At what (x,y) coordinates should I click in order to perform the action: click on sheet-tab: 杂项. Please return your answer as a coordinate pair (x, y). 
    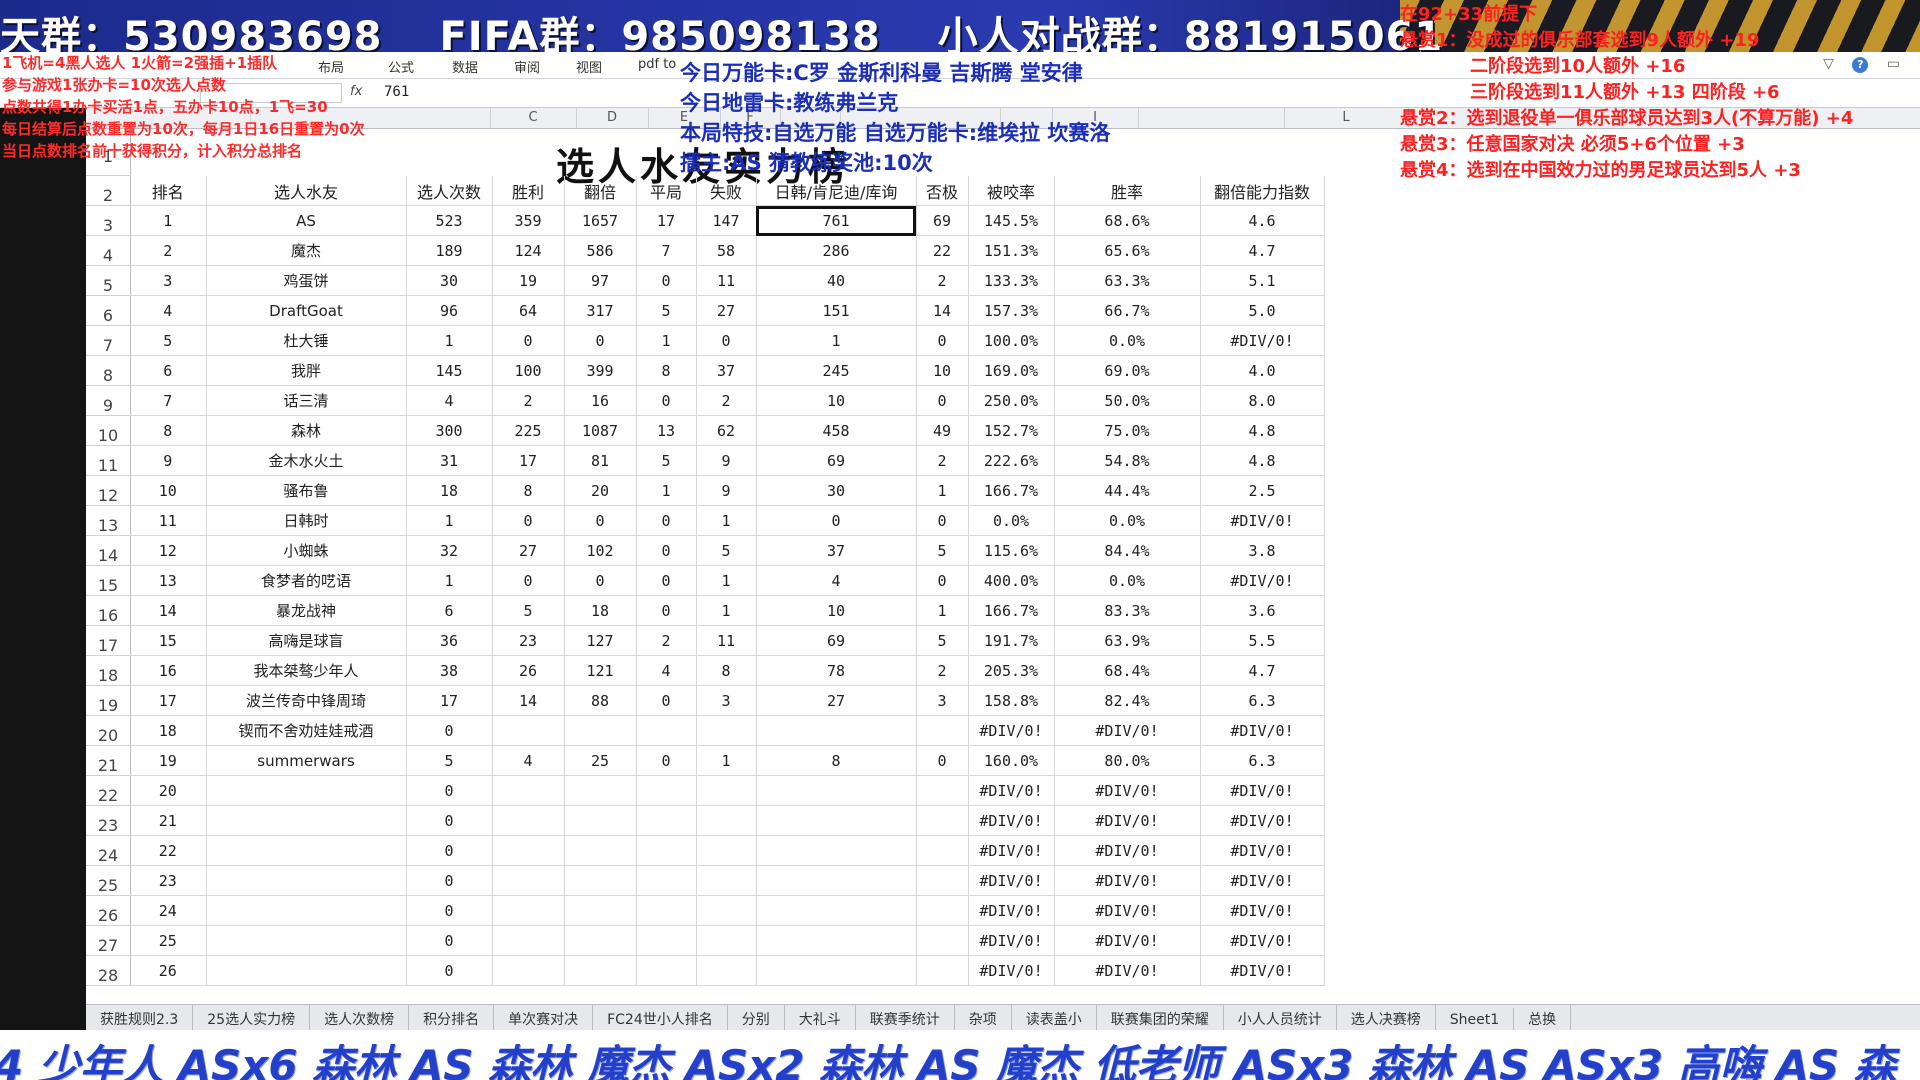
    Looking at the image, I should click on (983, 1018).